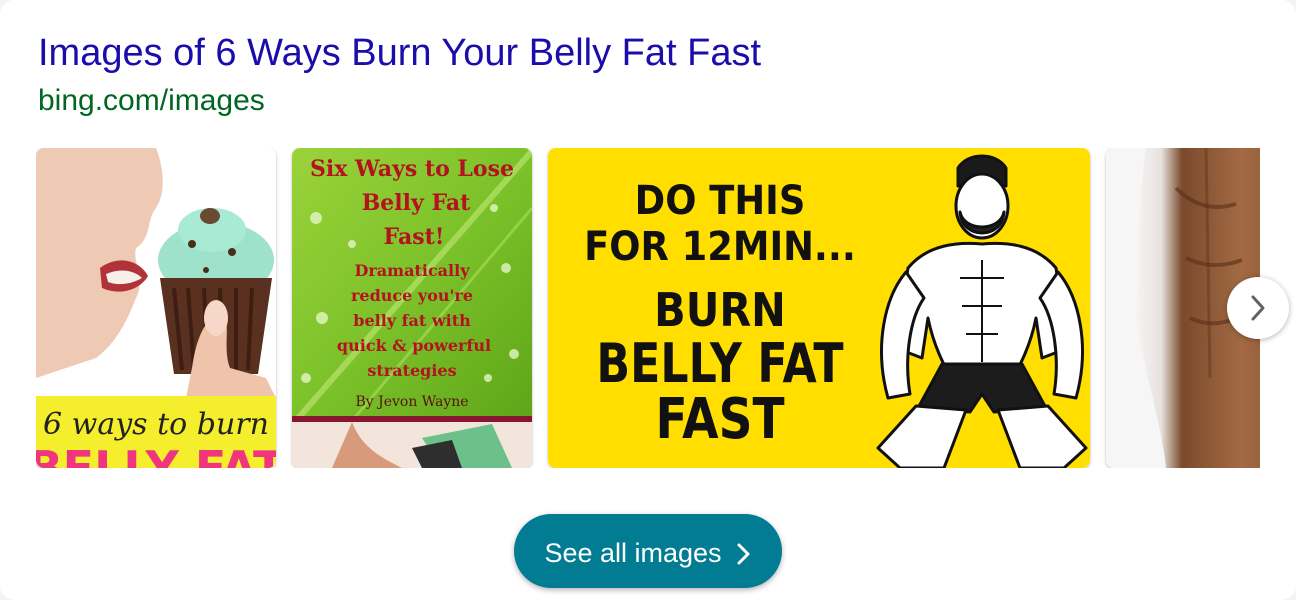 Image resolution: width=1296 pixels, height=600 pixels. I want to click on tile-3-line-5: FAST, so click(719, 419).